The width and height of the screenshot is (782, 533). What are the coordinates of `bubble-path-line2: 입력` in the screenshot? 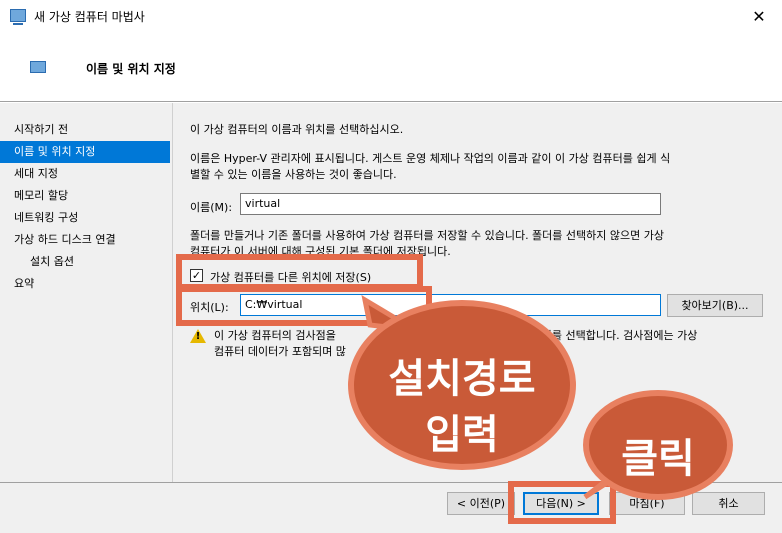 It's located at (462, 435).